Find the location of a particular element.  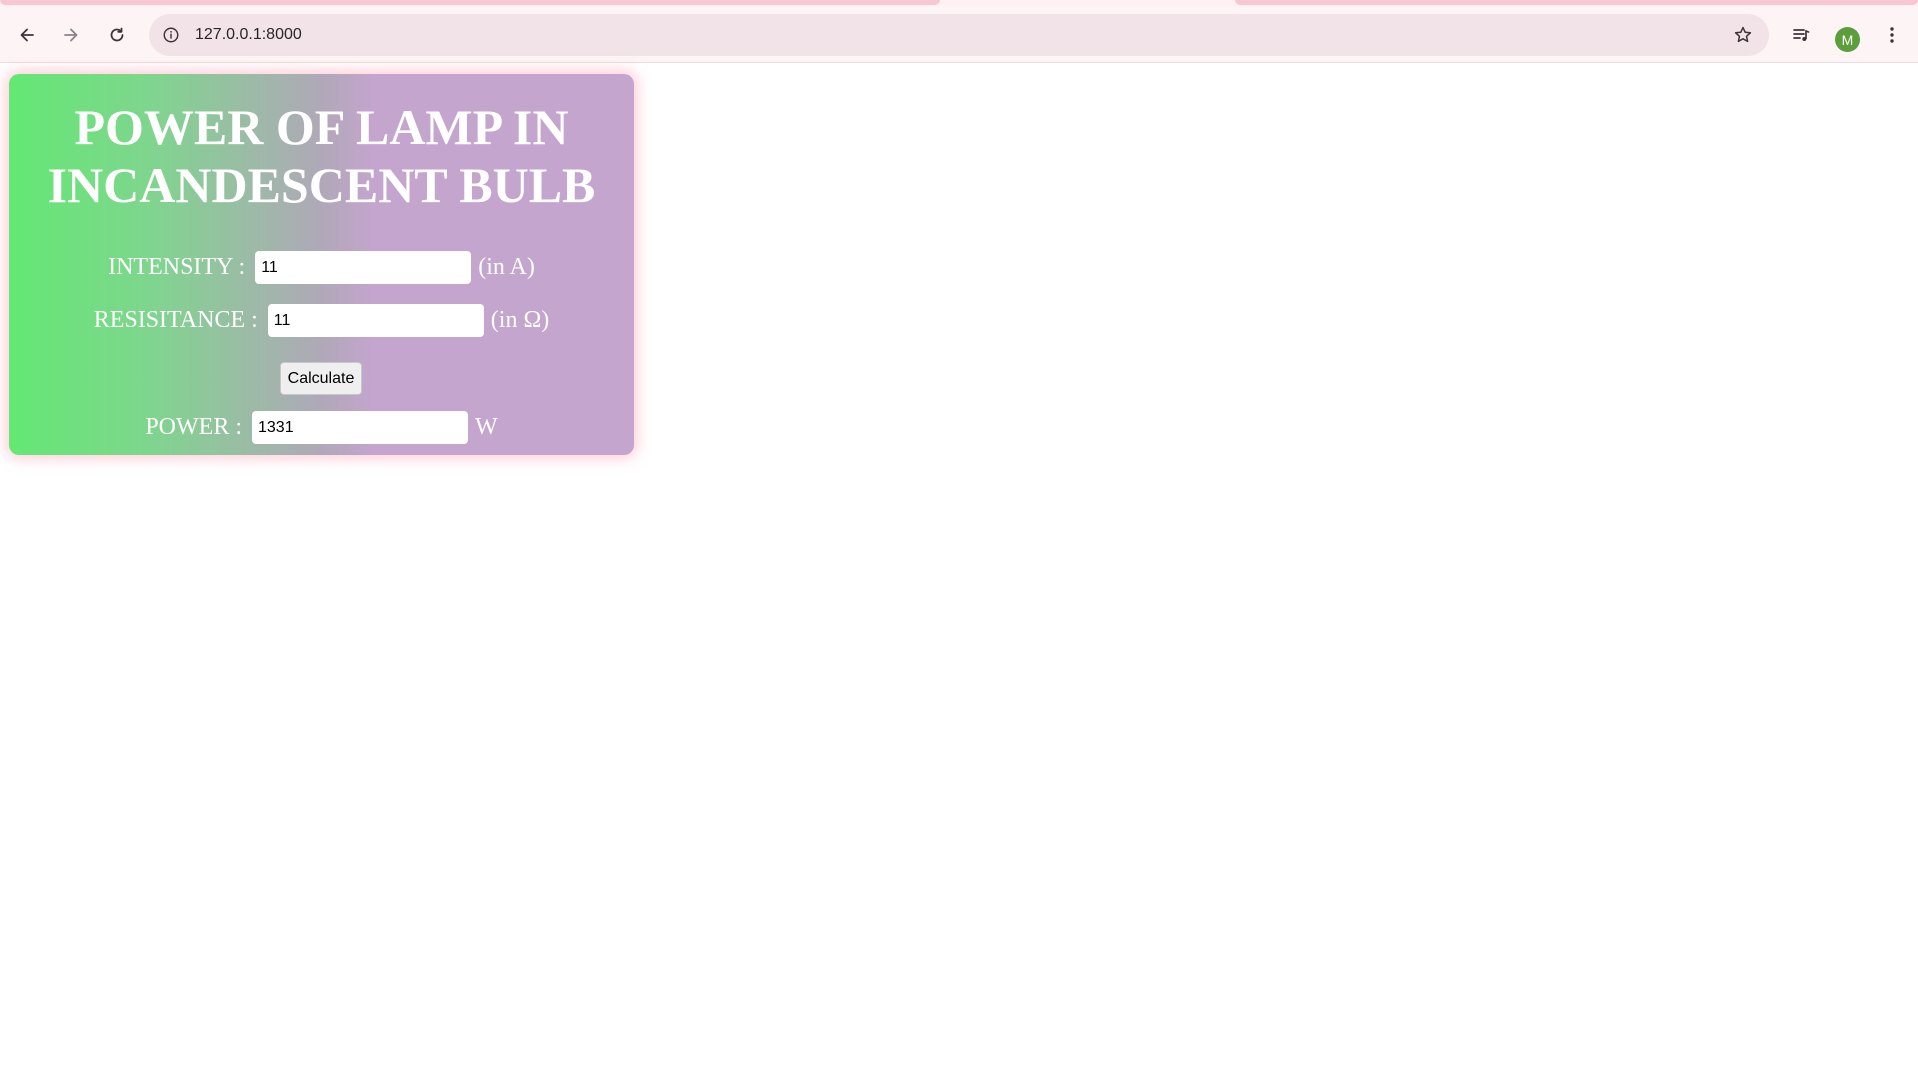

resistance-unit: (in Ω) is located at coordinates (520, 320).